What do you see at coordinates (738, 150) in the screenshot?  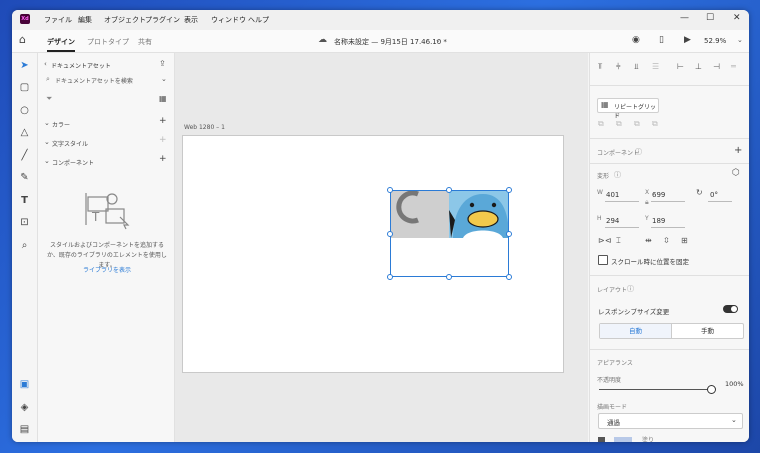 I see `add-component-button: +` at bounding box center [738, 150].